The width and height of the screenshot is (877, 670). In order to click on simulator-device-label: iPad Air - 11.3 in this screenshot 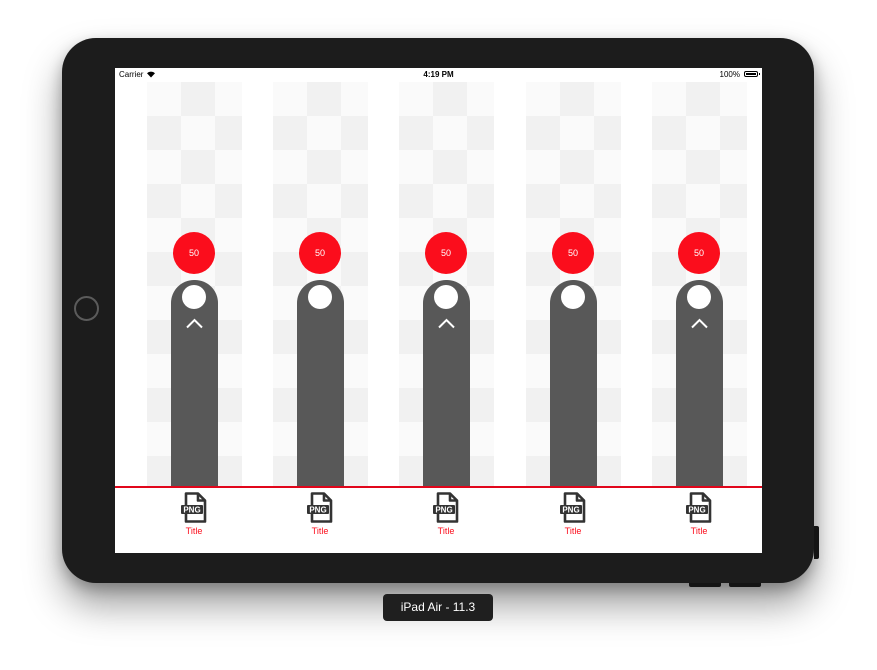, I will do `click(438, 607)`.